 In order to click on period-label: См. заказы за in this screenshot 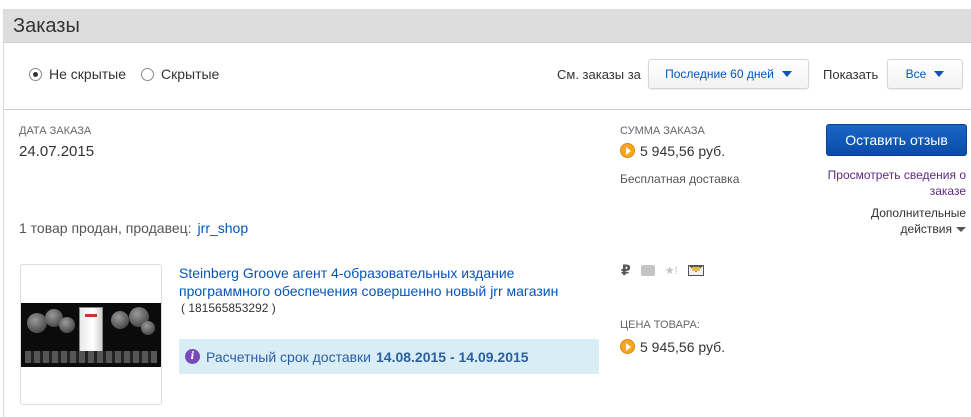, I will do `click(599, 74)`.